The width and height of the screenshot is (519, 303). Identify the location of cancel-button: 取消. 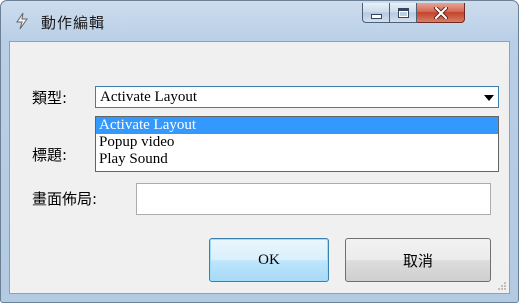
(418, 260).